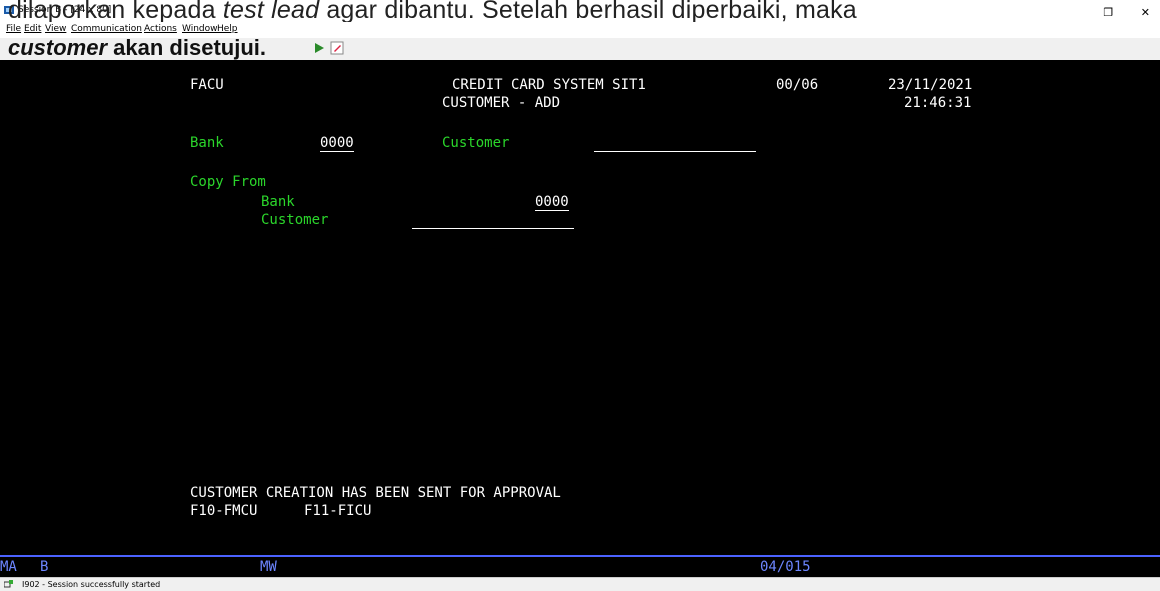  Describe the element at coordinates (223, 511) in the screenshot. I see `fkey-f10: F10-FMCU` at that location.